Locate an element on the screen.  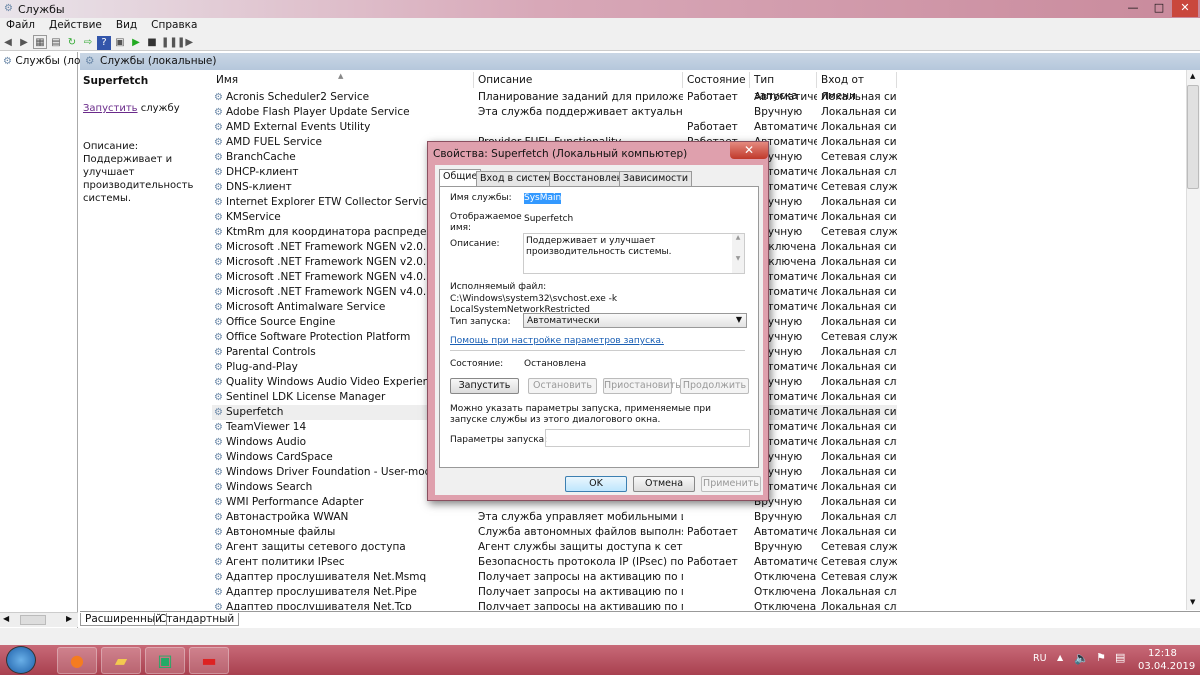
tree-horizontal-scrollbar: ◀ ▶ is located at coordinates (39, 619).